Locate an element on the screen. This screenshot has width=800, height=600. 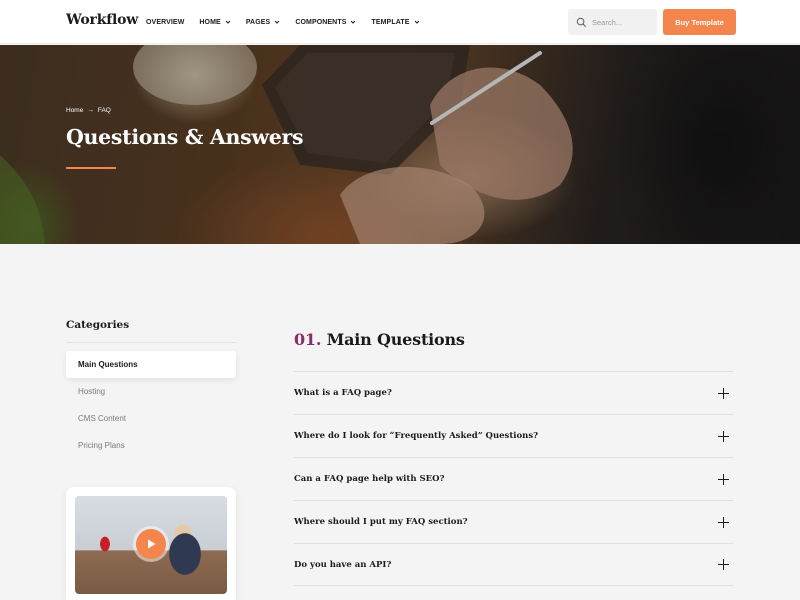
nav-item-label: HOME is located at coordinates (210, 22).